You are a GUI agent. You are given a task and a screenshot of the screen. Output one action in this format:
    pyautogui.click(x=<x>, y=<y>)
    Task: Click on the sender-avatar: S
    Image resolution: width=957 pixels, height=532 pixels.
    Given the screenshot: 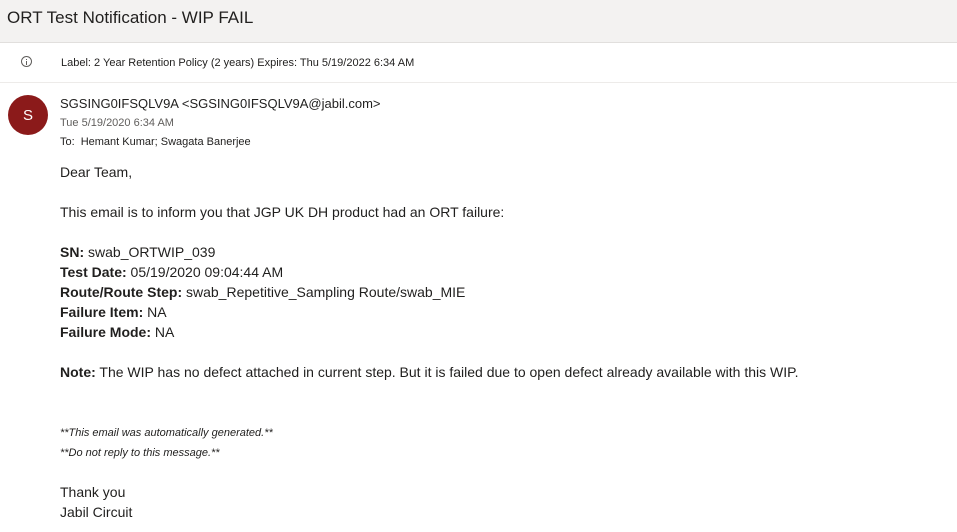 What is the action you would take?
    pyautogui.click(x=28, y=115)
    